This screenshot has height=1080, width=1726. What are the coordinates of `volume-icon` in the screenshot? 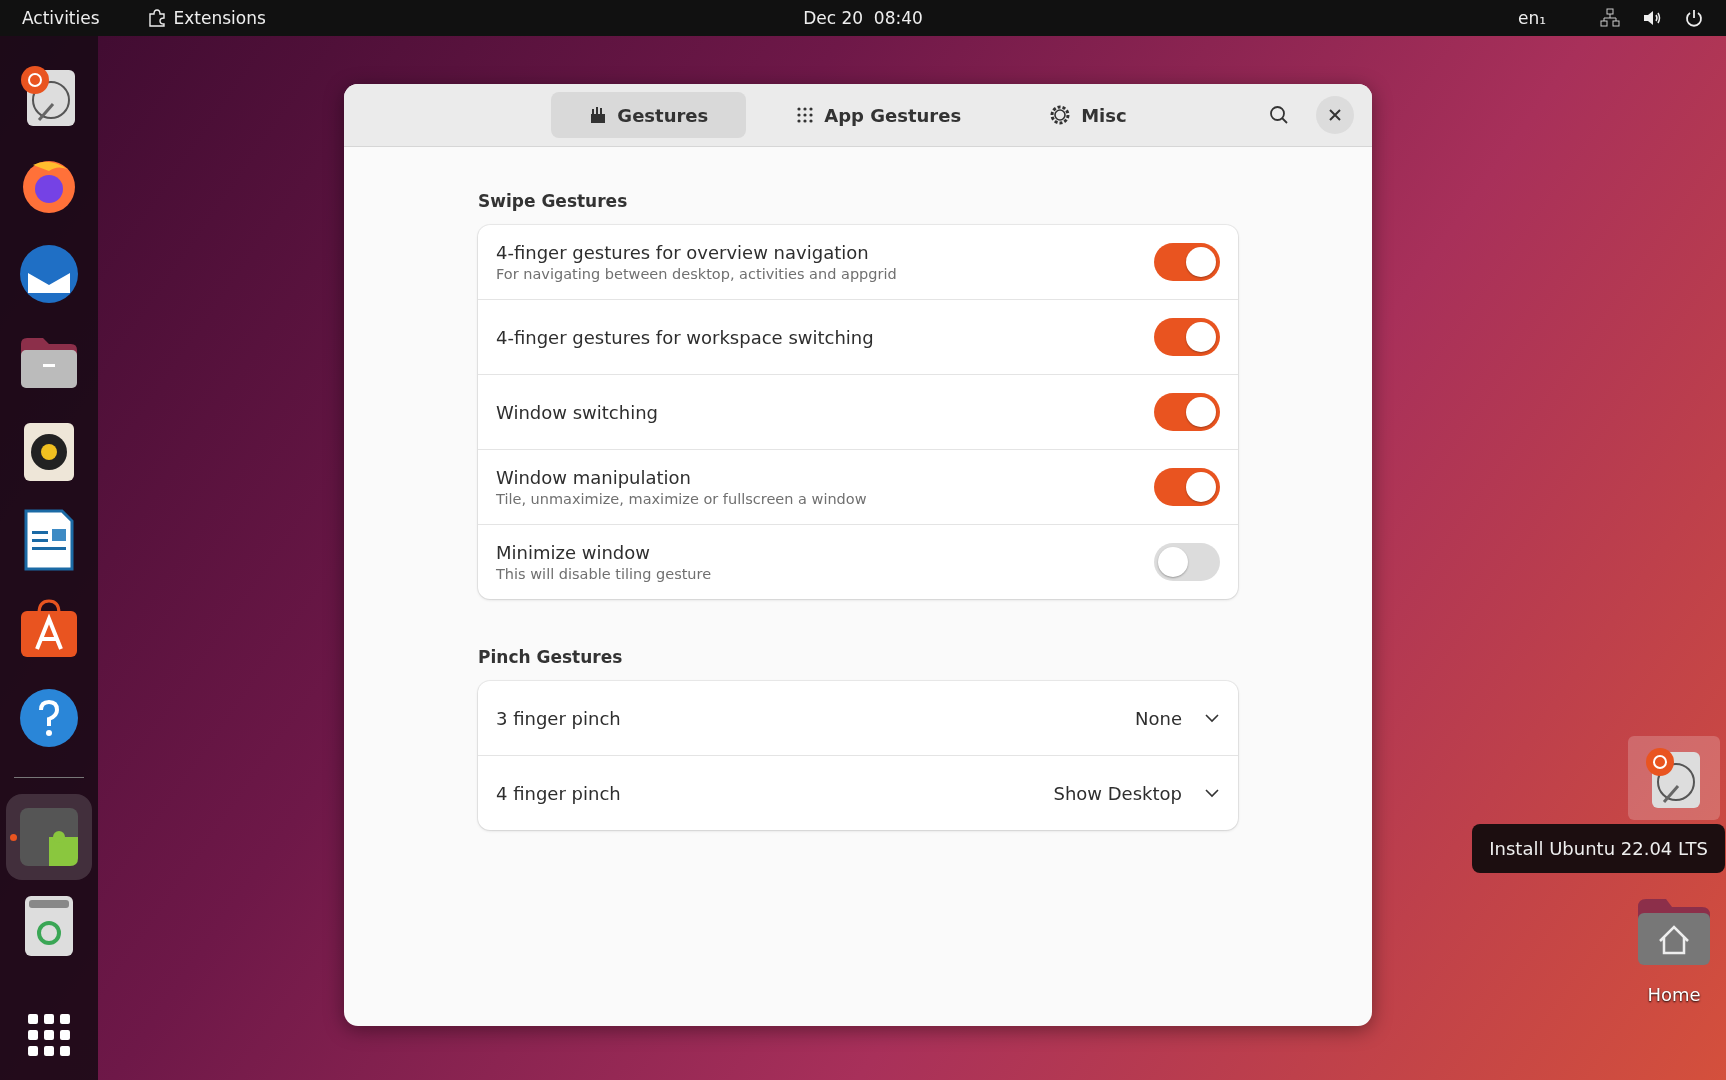 It's located at (1652, 18).